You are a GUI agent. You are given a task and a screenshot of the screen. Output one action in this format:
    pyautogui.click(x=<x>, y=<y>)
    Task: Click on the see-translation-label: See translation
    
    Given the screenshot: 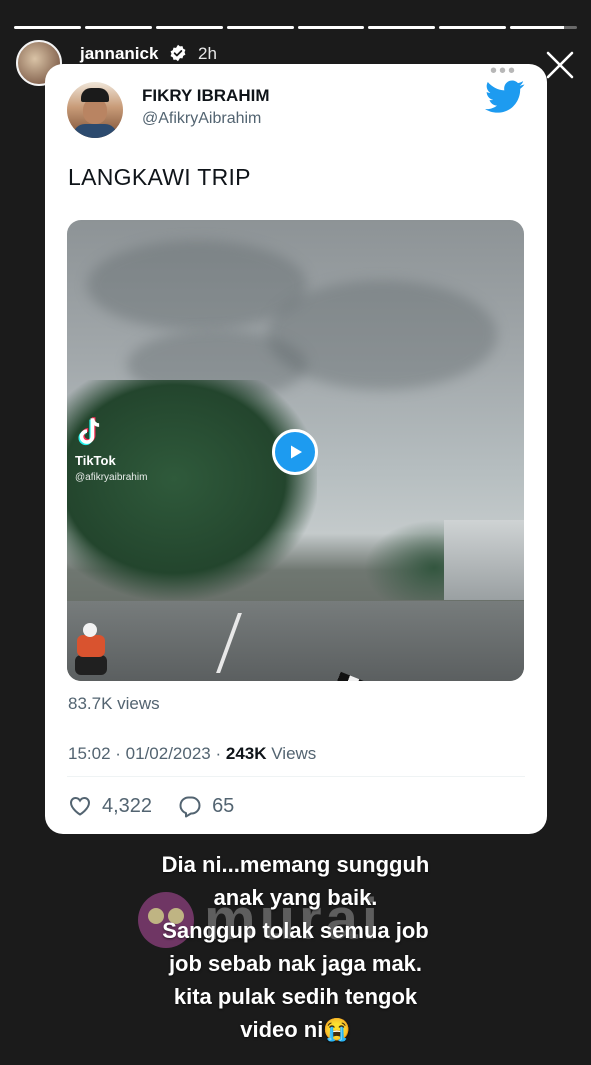 What is the action you would take?
    pyautogui.click(x=152, y=74)
    